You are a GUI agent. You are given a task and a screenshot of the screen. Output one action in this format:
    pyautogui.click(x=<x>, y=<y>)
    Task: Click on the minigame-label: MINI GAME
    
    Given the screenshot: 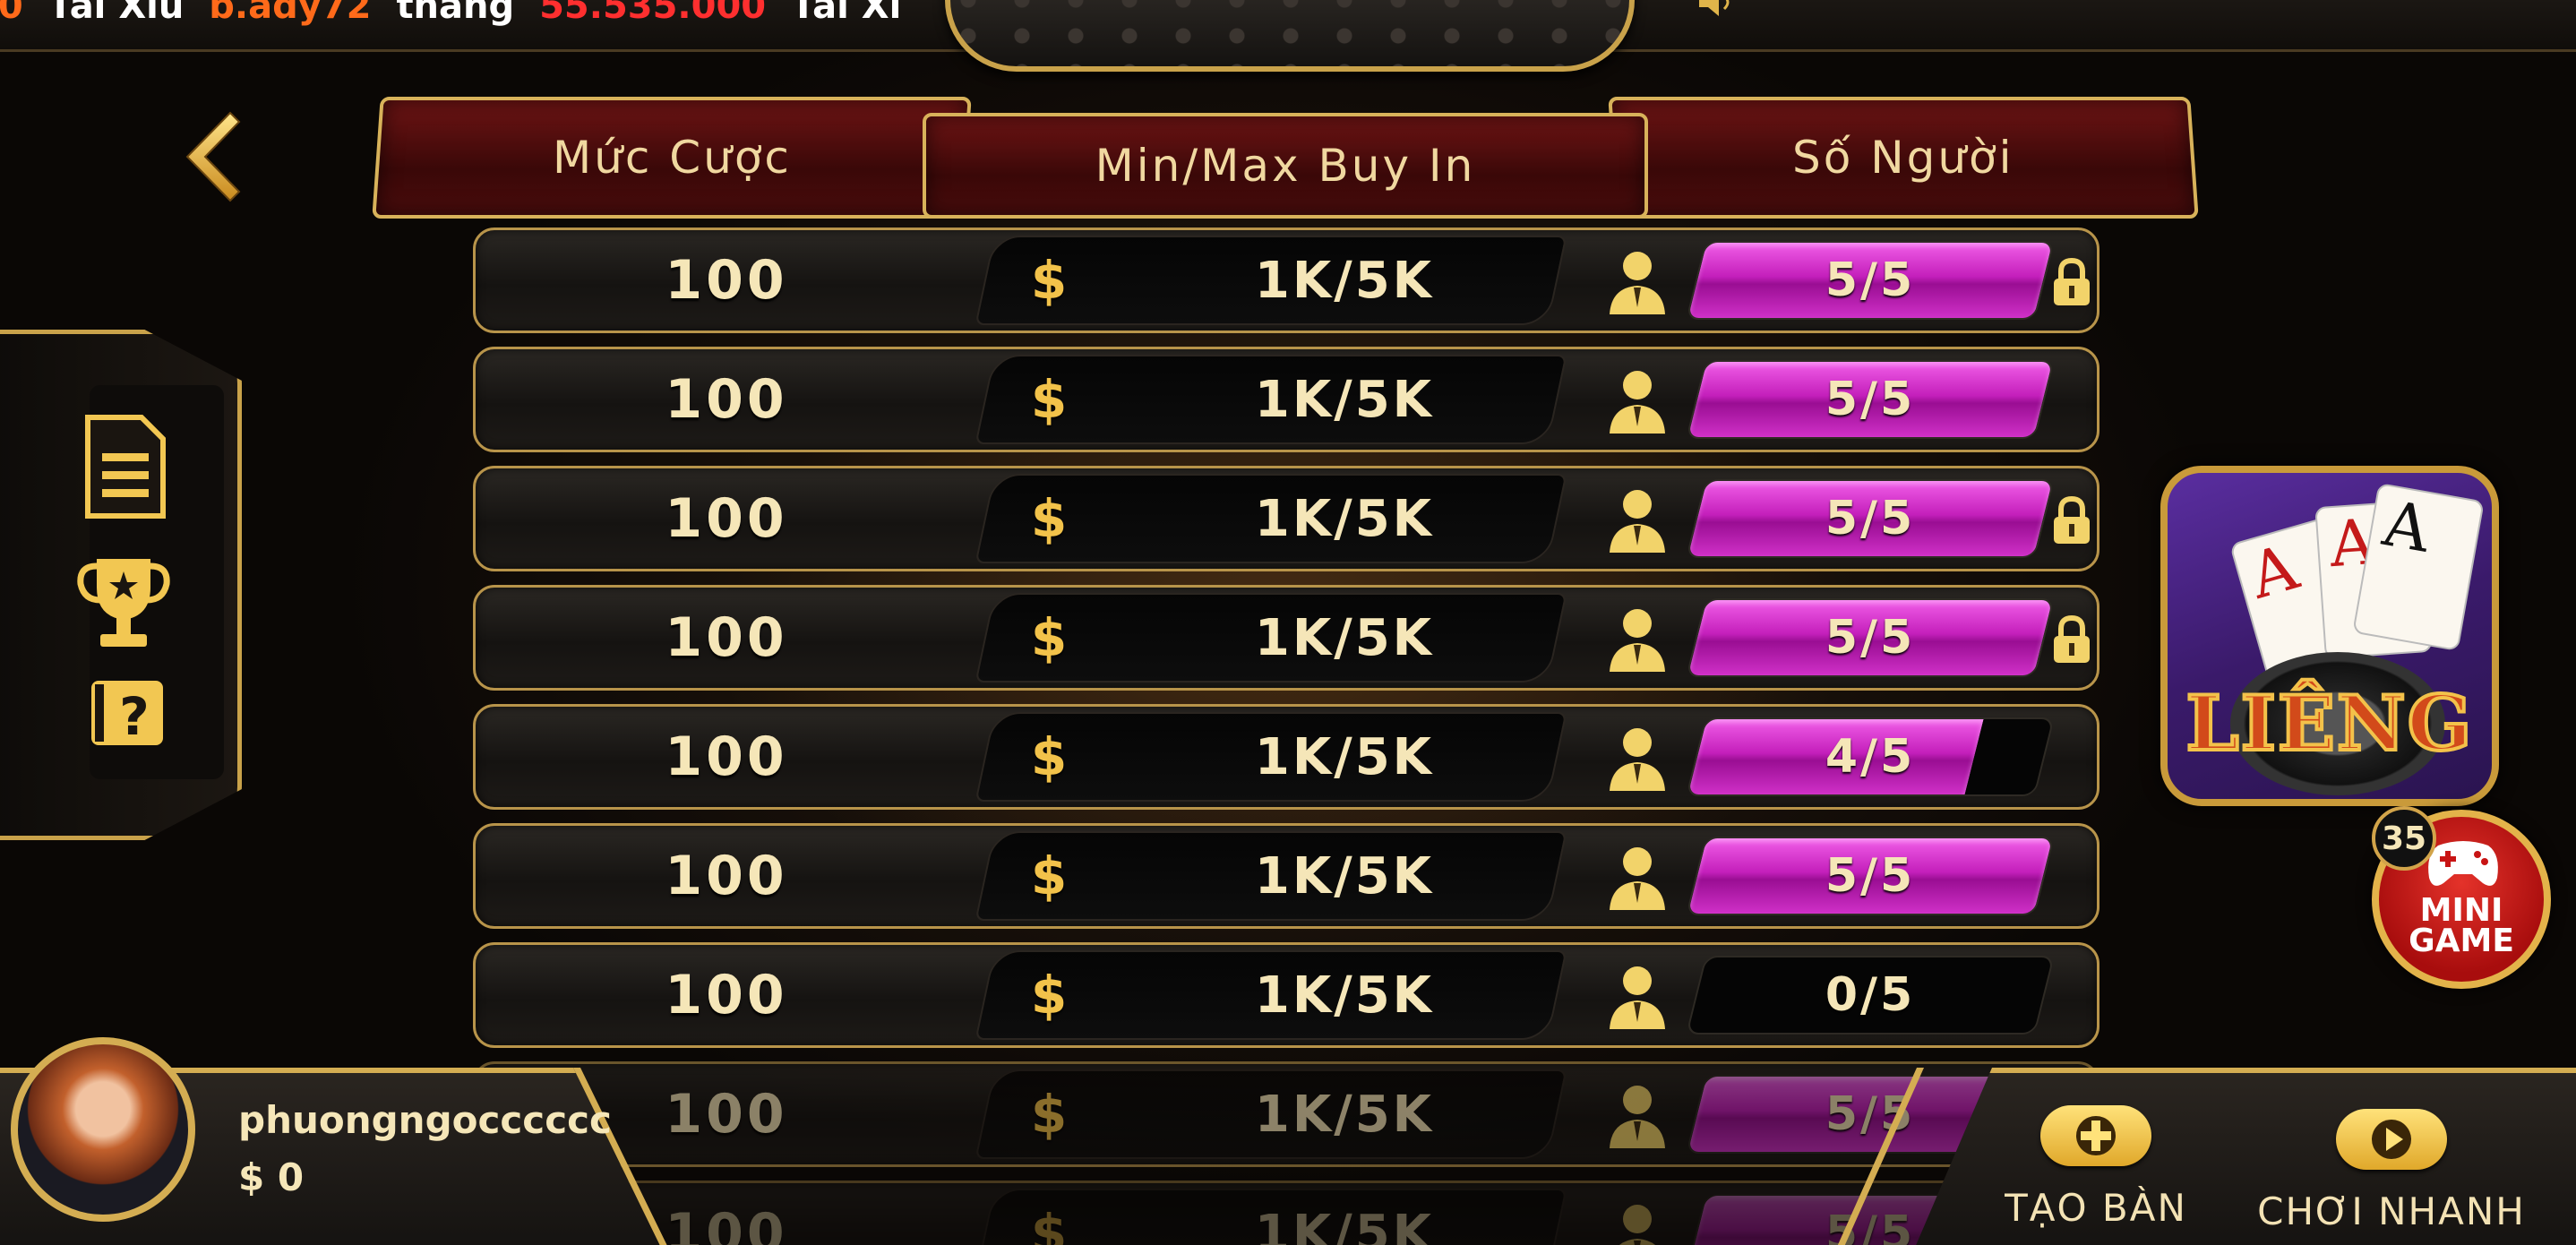 What is the action you would take?
    pyautogui.click(x=2461, y=925)
    